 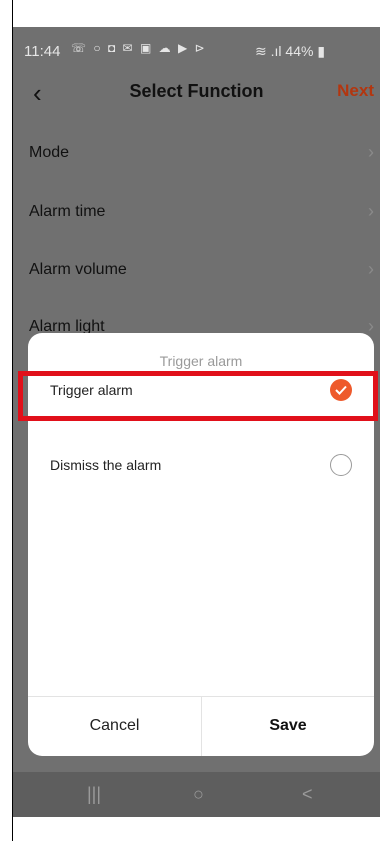 What do you see at coordinates (201, 466) in the screenshot?
I see `option-dismiss-alarm: Dismiss the alarm` at bounding box center [201, 466].